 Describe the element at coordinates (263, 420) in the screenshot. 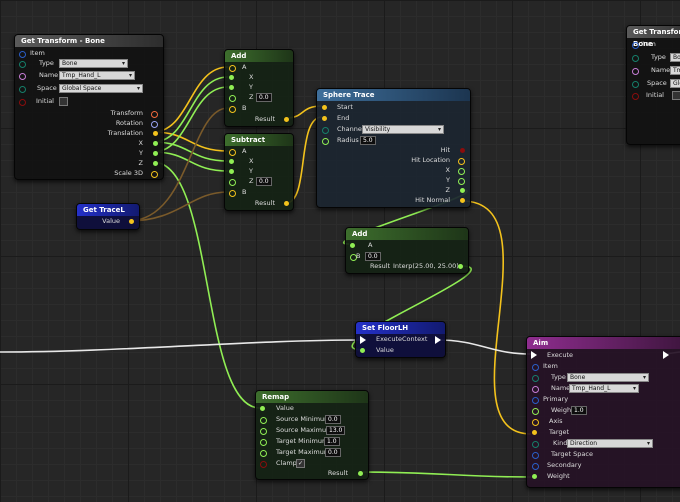

I see `source-min-pin` at that location.